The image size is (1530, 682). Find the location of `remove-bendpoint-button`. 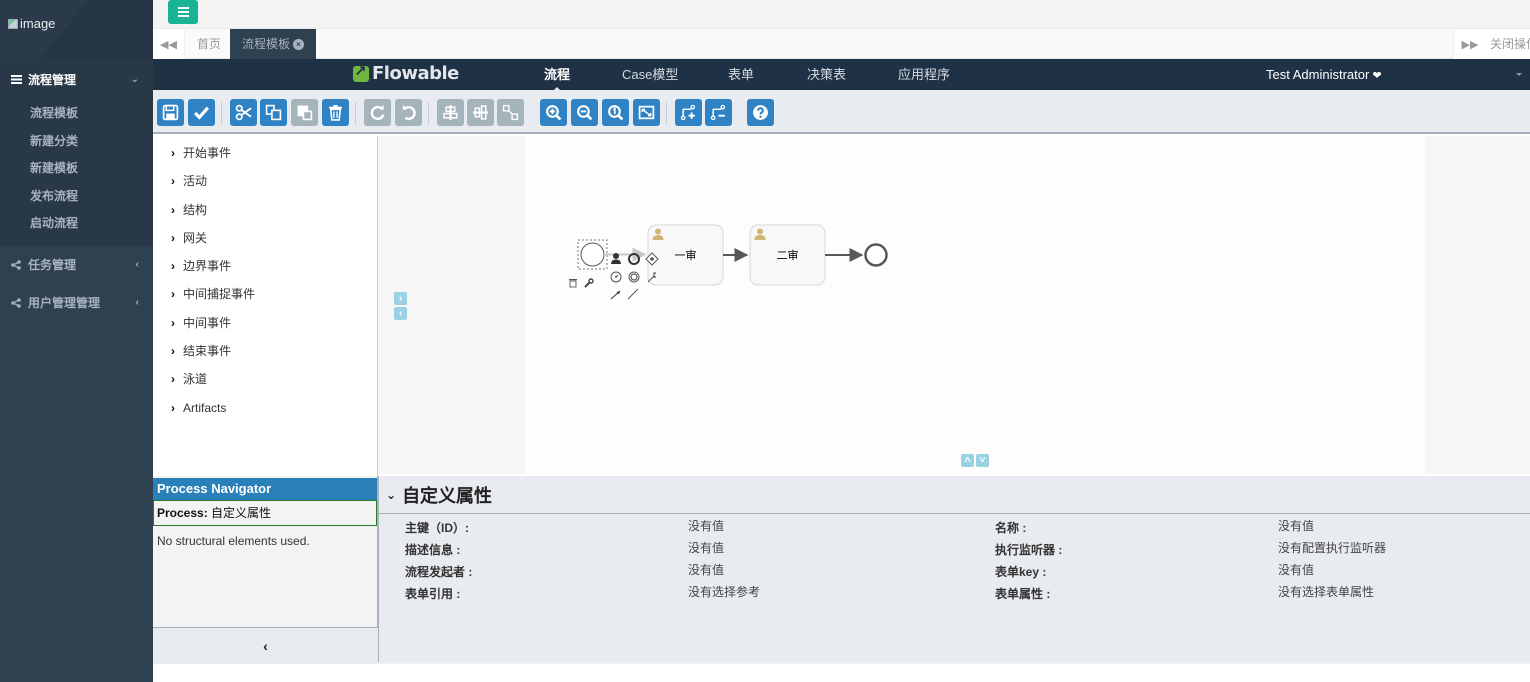

remove-bendpoint-button is located at coordinates (718, 112).